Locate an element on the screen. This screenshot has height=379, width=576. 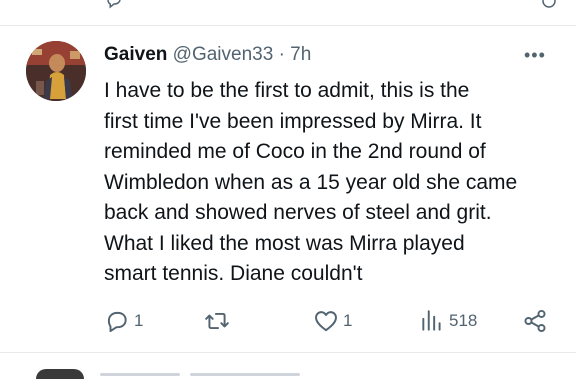
tweet-text-line: smart tennis. Diane couldn't is located at coordinates (233, 273).